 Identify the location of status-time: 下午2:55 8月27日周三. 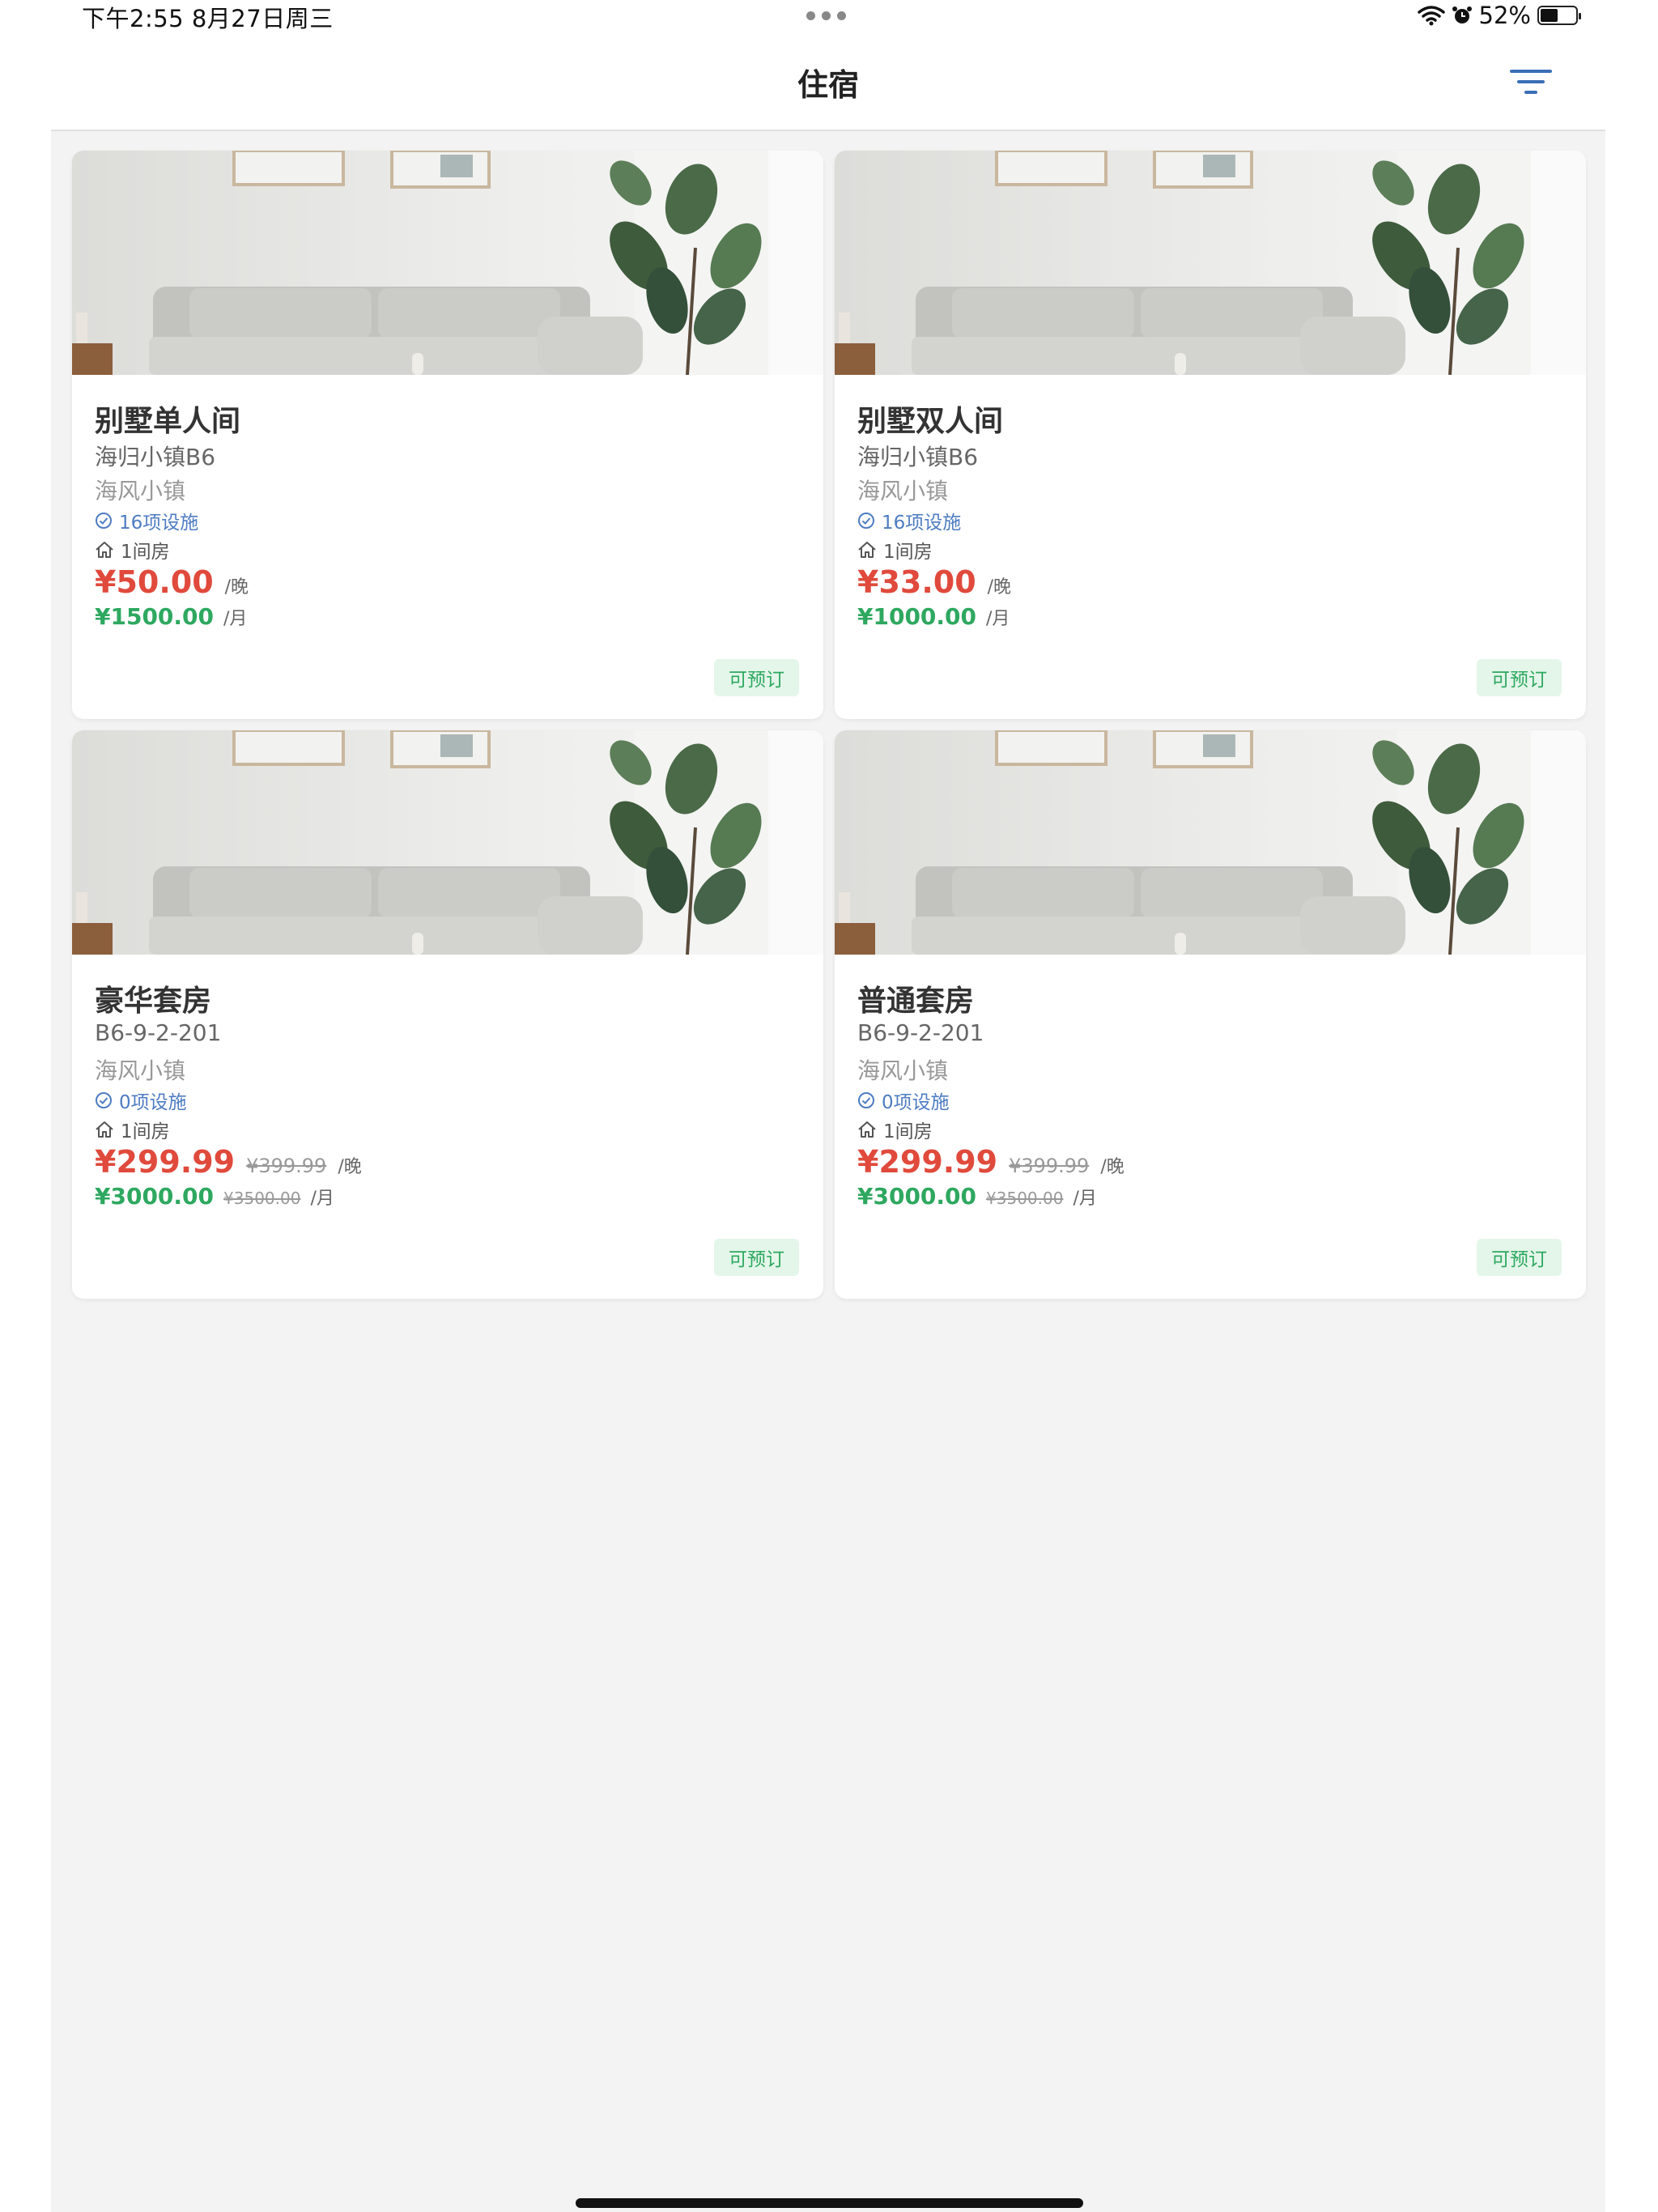
(208, 19).